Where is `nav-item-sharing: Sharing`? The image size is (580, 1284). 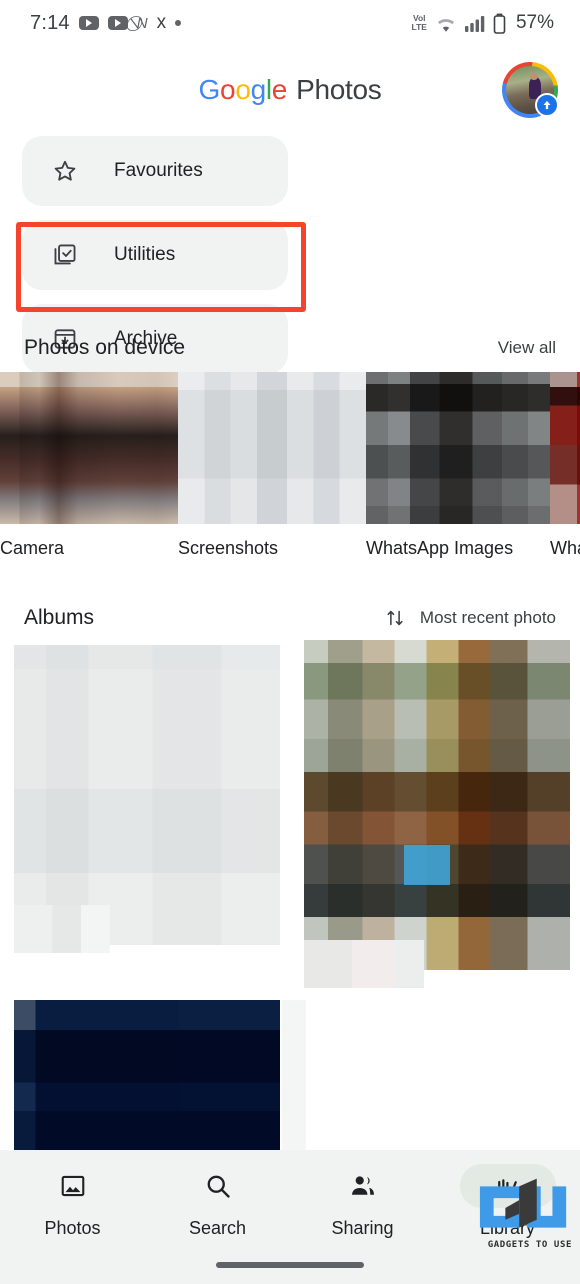
nav-item-sharing: Sharing is located at coordinates (363, 1201).